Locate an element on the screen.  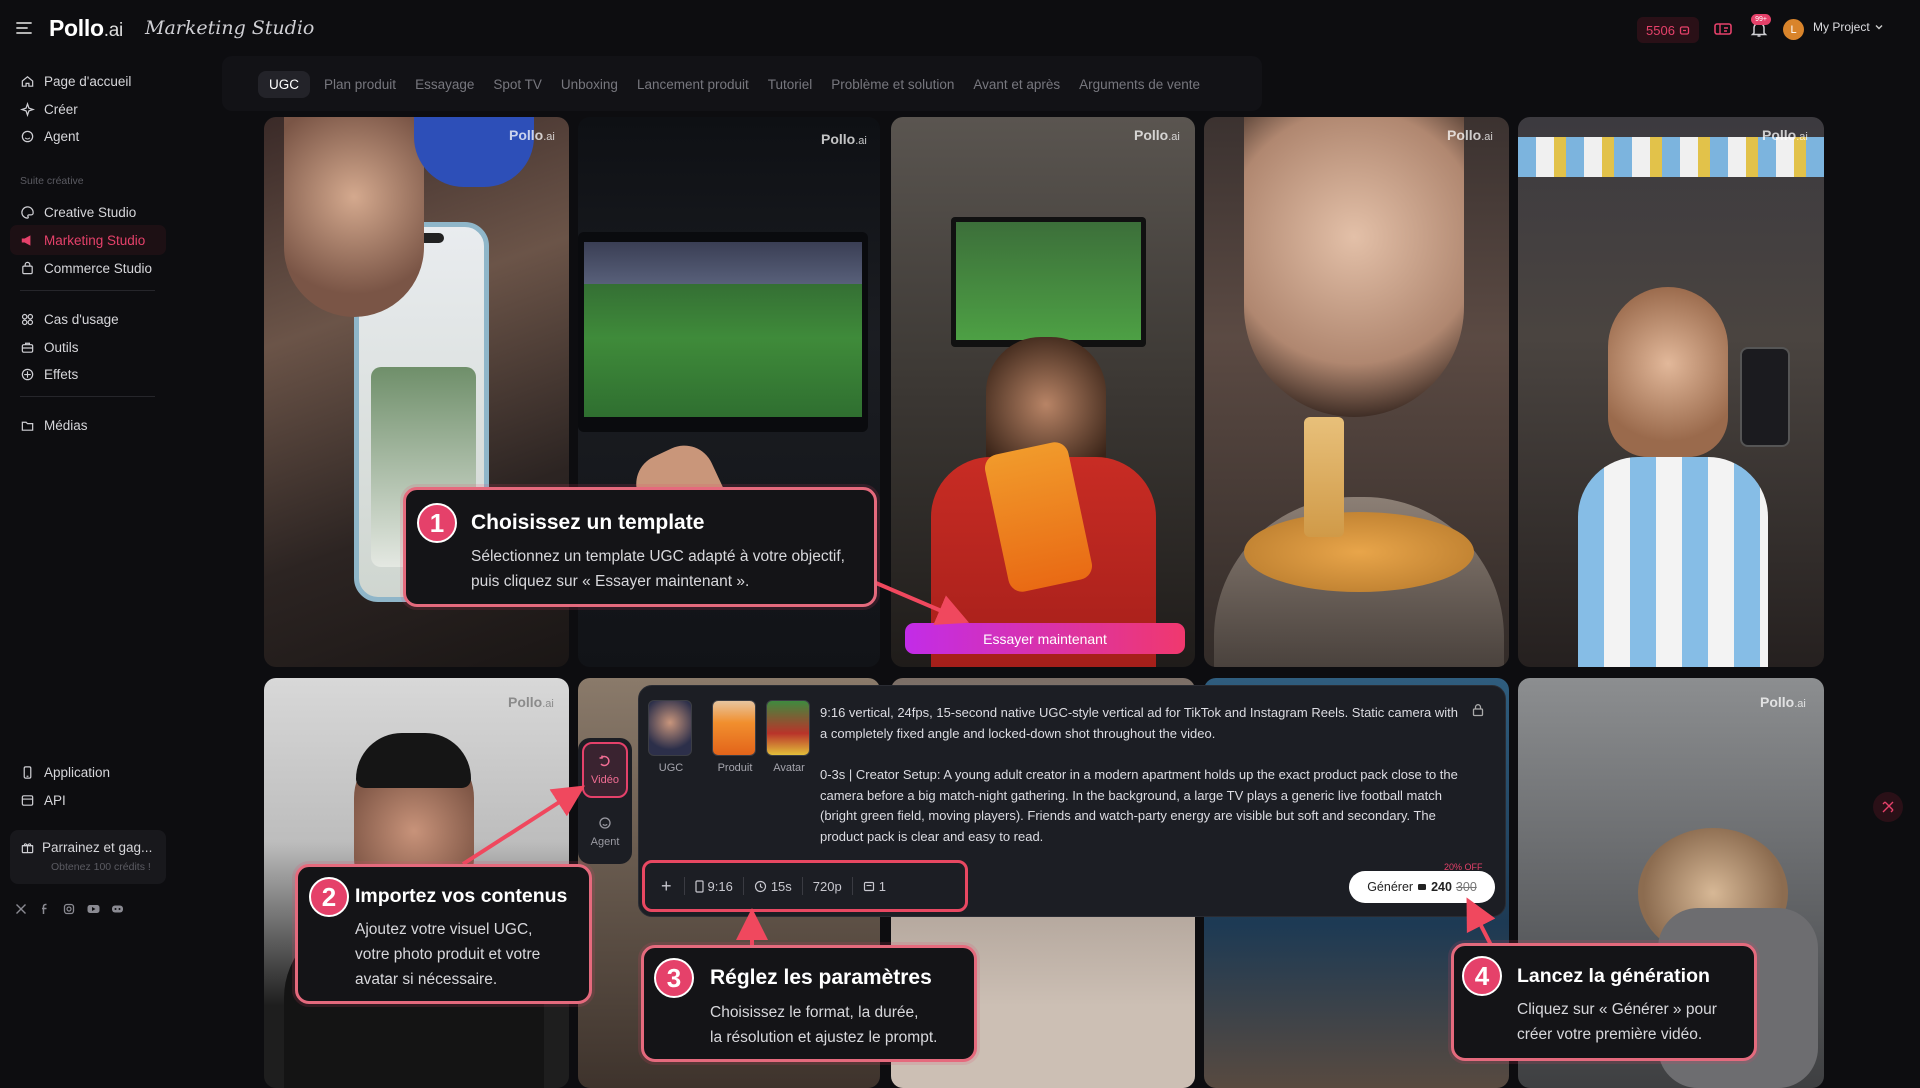
gift-icon is located at coordinates (27, 848).